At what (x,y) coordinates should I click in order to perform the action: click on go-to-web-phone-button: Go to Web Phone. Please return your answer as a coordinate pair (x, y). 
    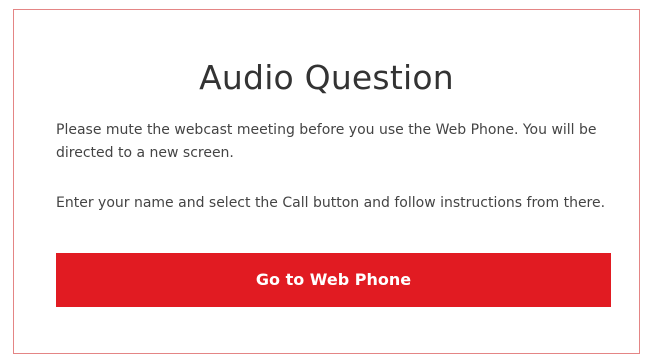
    Looking at the image, I should click on (333, 280).